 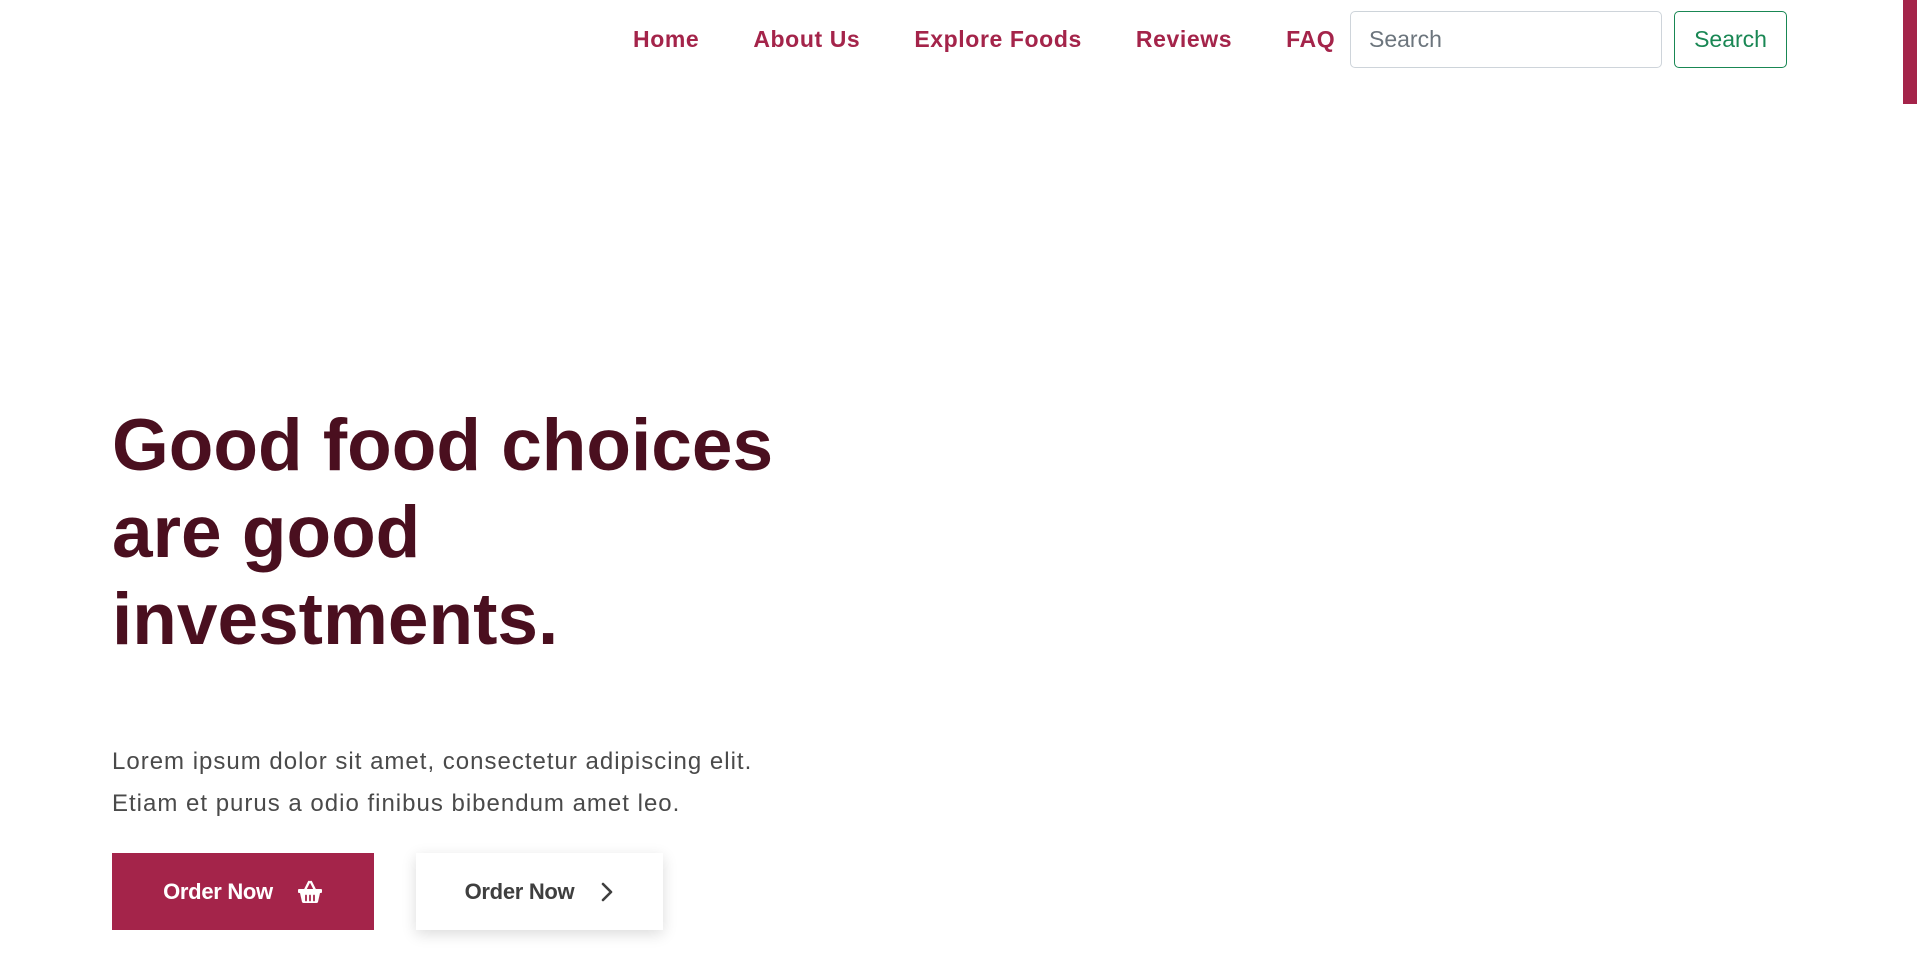 What do you see at coordinates (387, 891) in the screenshot?
I see `hero-buttons: Order Now Order Now` at bounding box center [387, 891].